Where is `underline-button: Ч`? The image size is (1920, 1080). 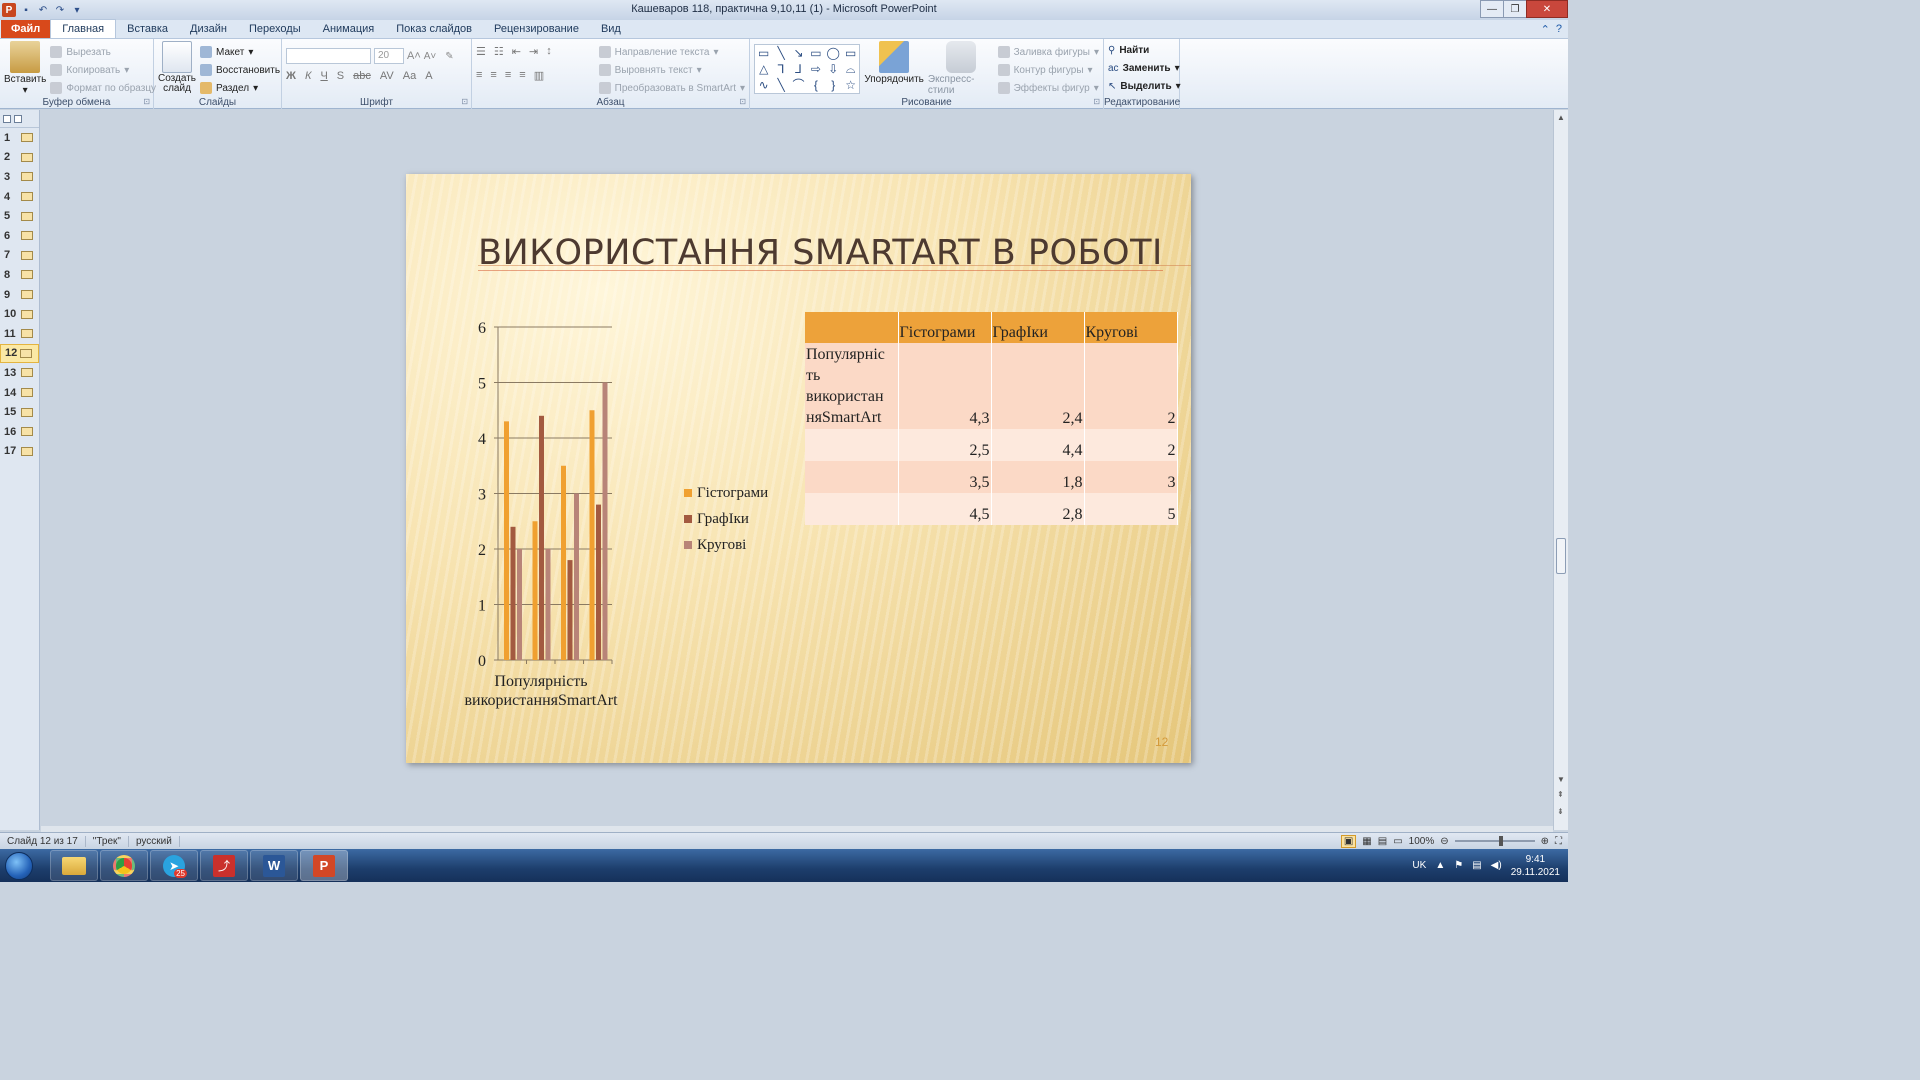 underline-button: Ч is located at coordinates (323, 76).